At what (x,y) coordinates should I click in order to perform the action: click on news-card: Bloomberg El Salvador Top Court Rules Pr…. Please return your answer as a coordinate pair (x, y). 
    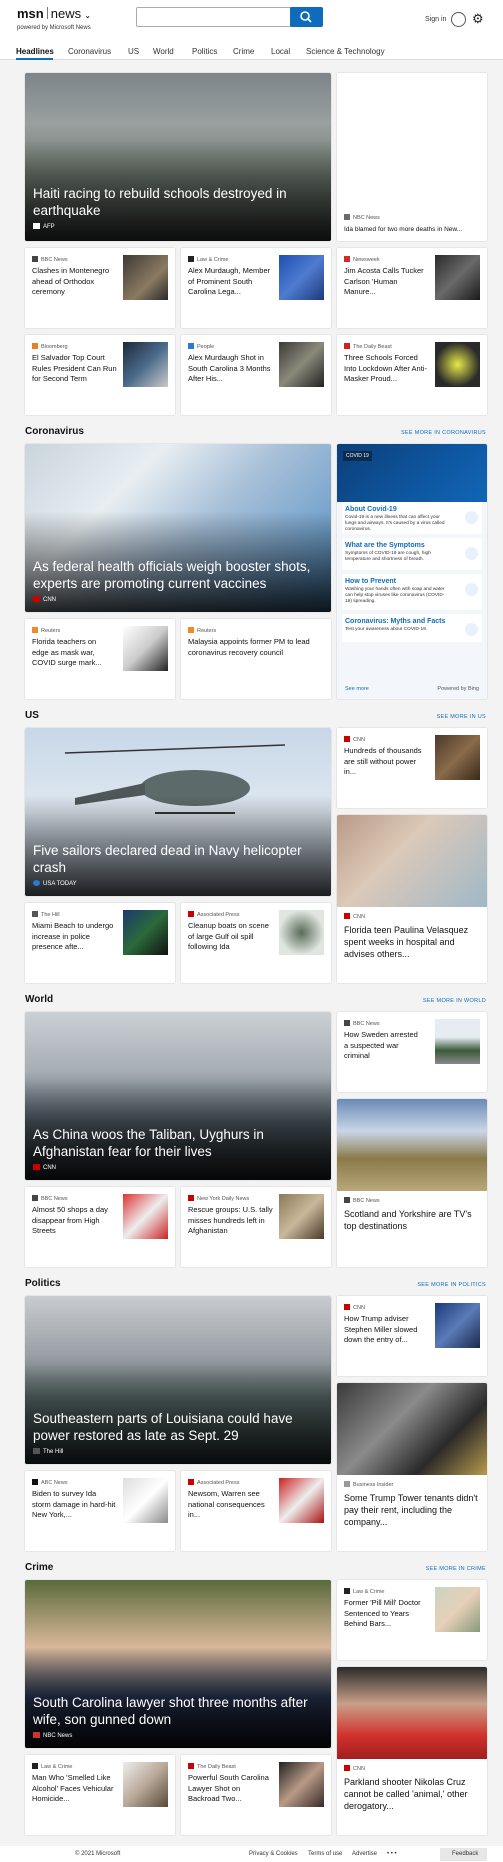
    Looking at the image, I should click on (100, 375).